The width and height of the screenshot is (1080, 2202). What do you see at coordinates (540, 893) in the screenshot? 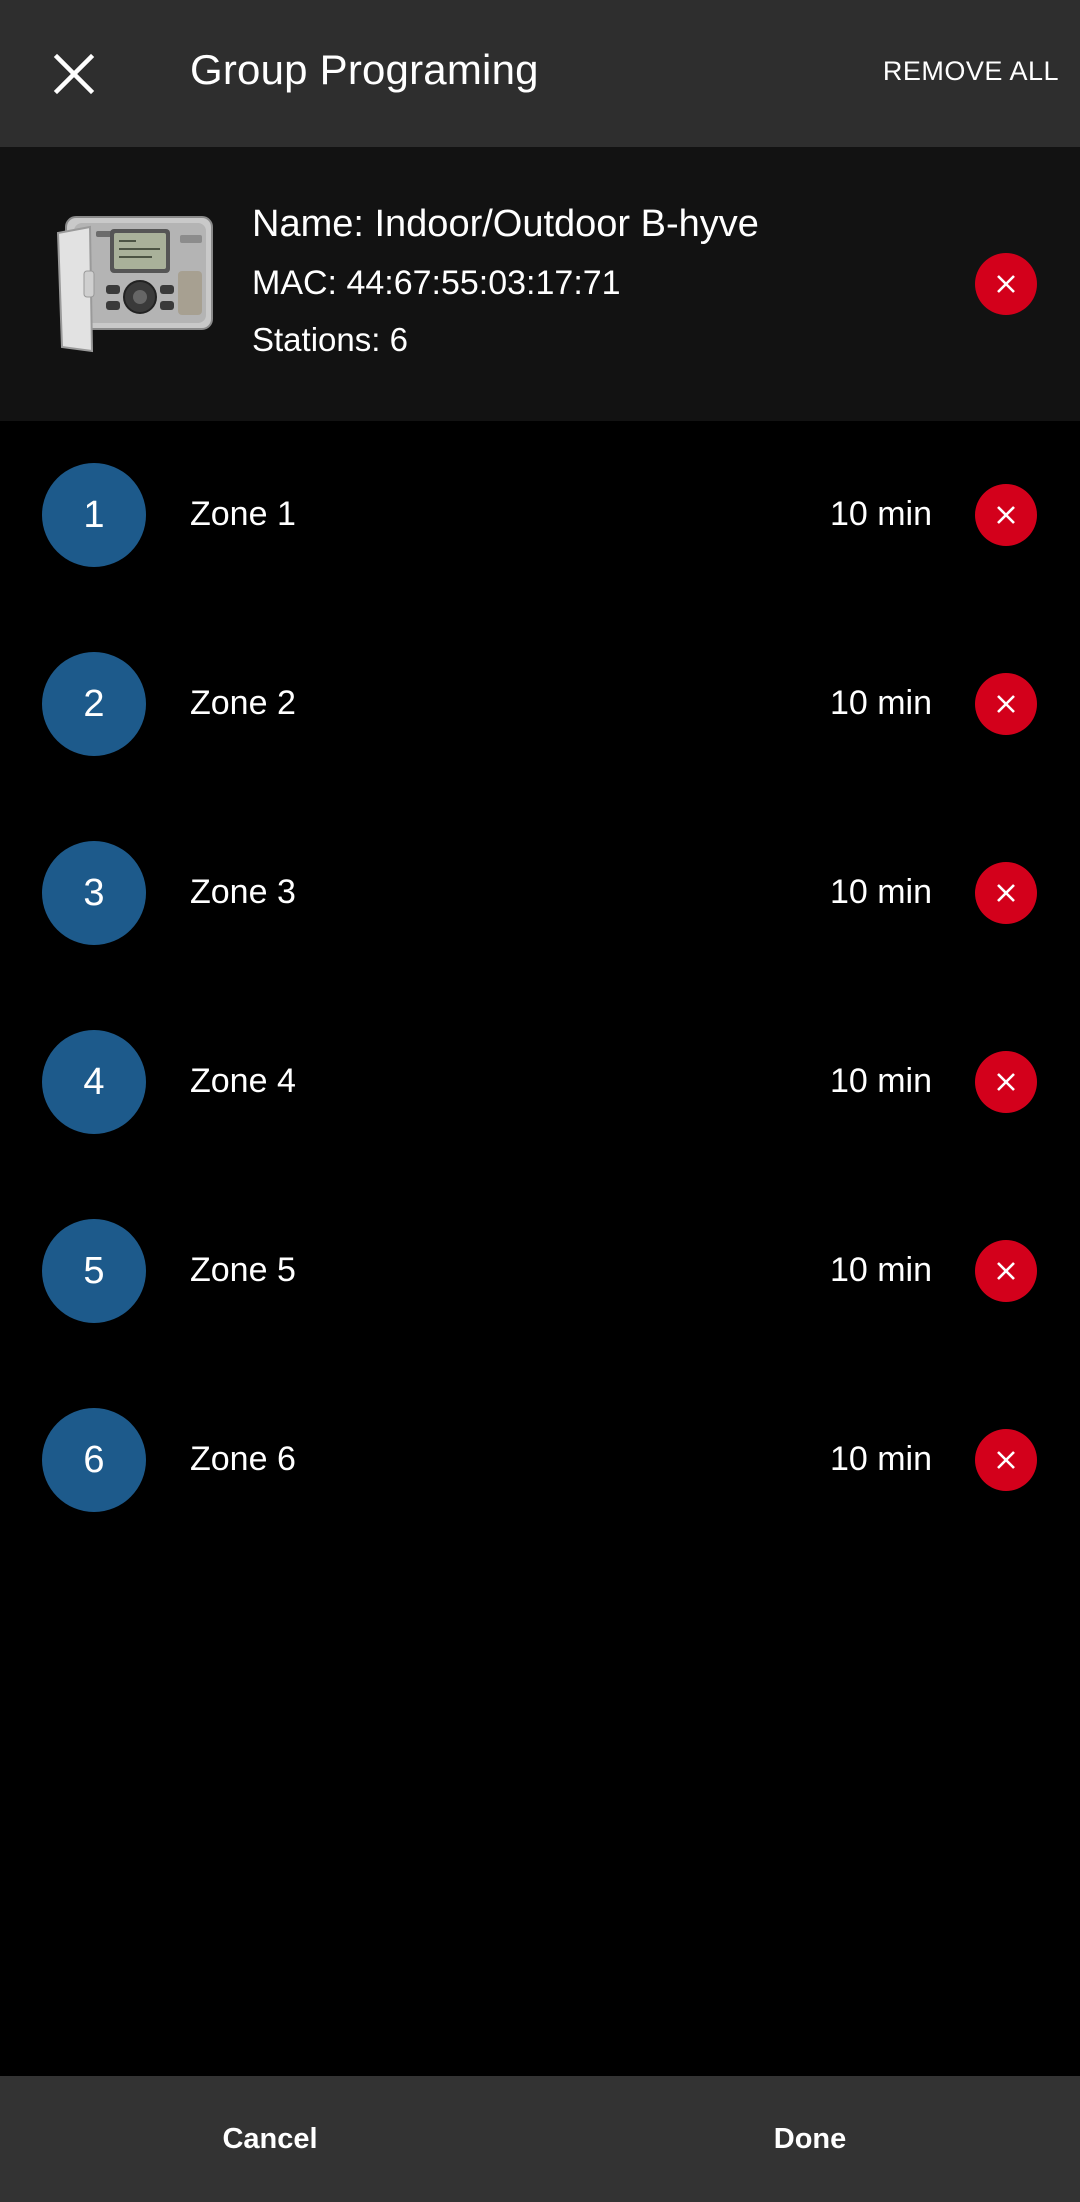
I see `zone-row: 3 Zone 3 10 min` at bounding box center [540, 893].